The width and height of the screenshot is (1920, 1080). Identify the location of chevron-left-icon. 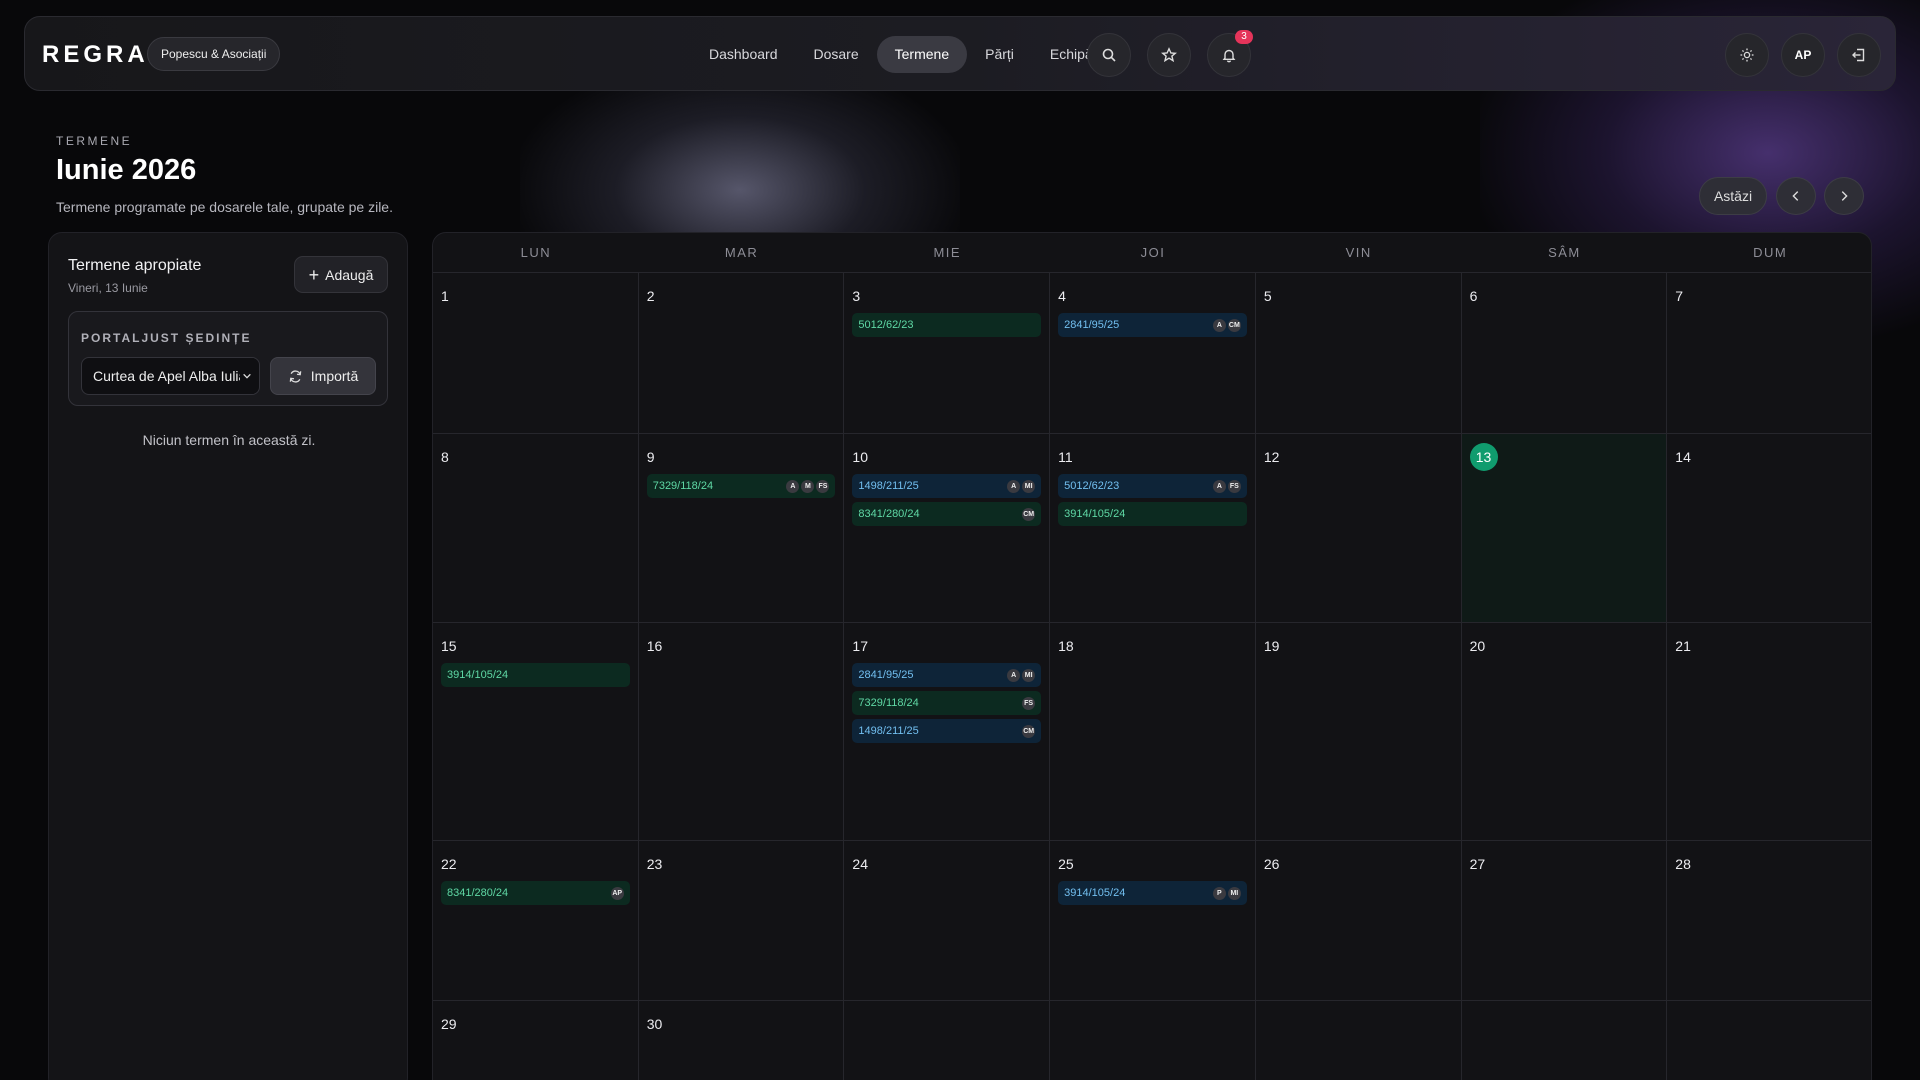
(1795, 196).